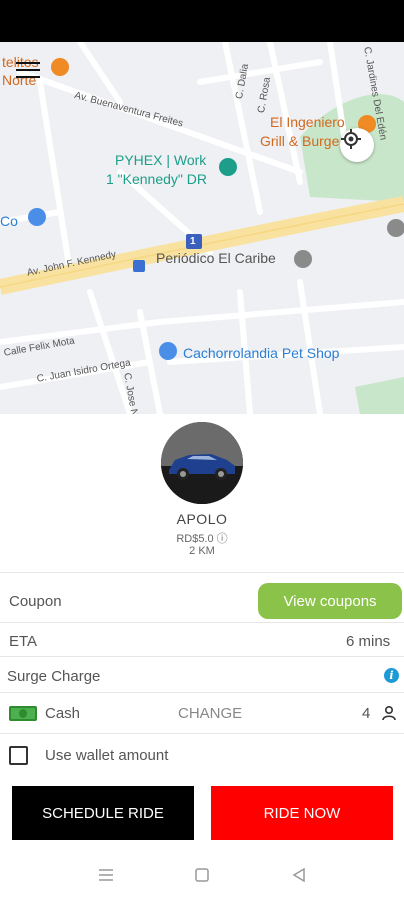 The width and height of the screenshot is (404, 900). What do you see at coordinates (107, 755) in the screenshot?
I see `wallet-label: Use wallet amount` at bounding box center [107, 755].